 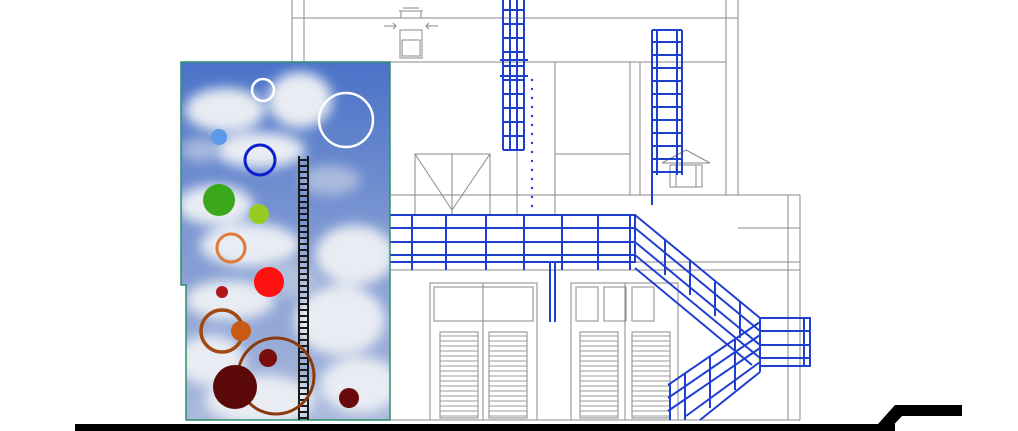 I want to click on staircase, so click(x=722, y=317).